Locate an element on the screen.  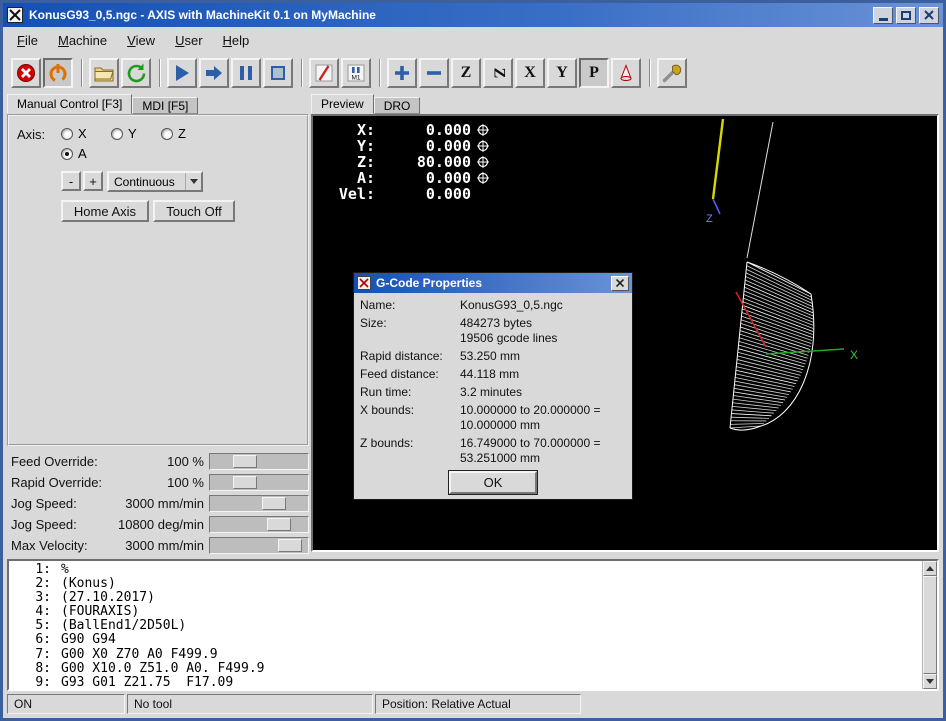
reload-button is located at coordinates (136, 73).